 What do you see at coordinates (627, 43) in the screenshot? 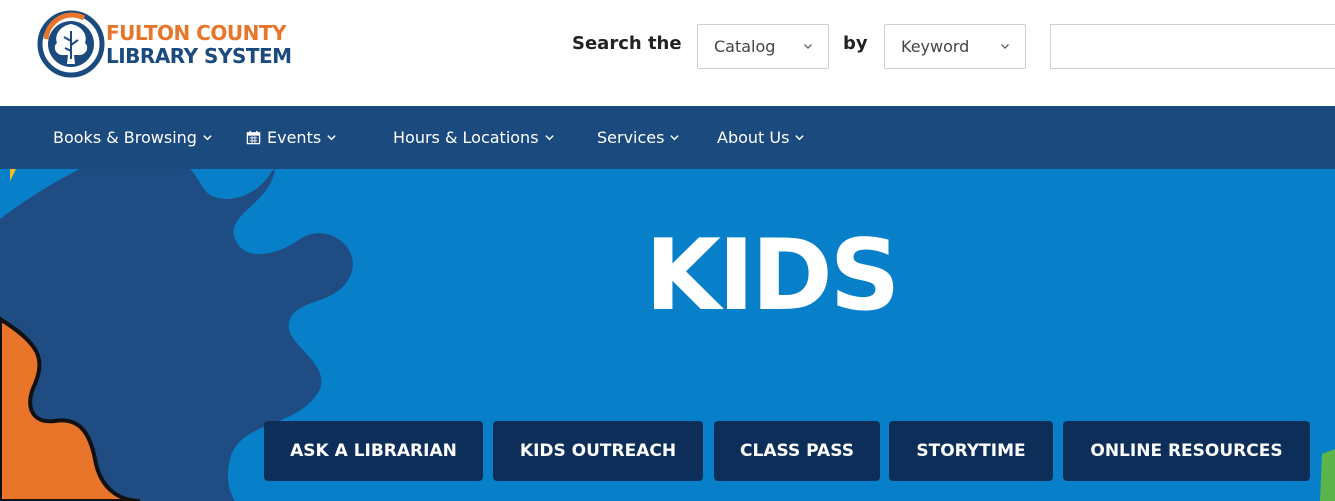
I see `search-label: Search the` at bounding box center [627, 43].